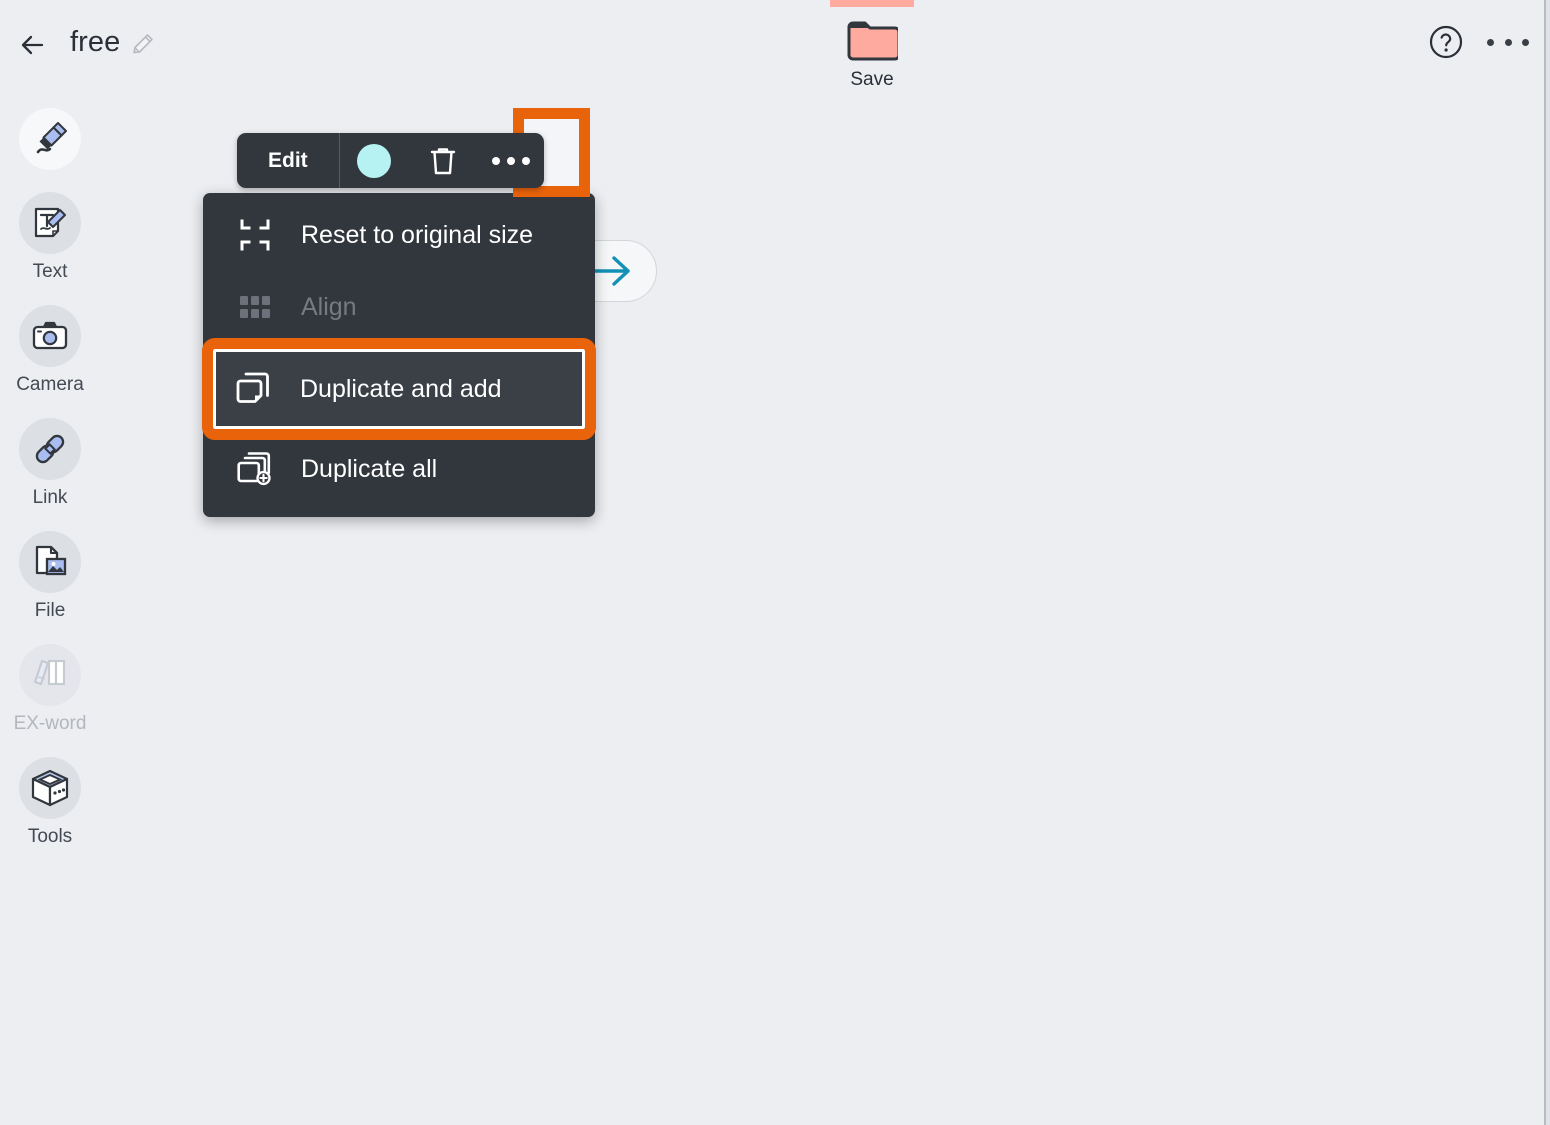  Describe the element at coordinates (143, 44) in the screenshot. I see `pencil-icon` at that location.